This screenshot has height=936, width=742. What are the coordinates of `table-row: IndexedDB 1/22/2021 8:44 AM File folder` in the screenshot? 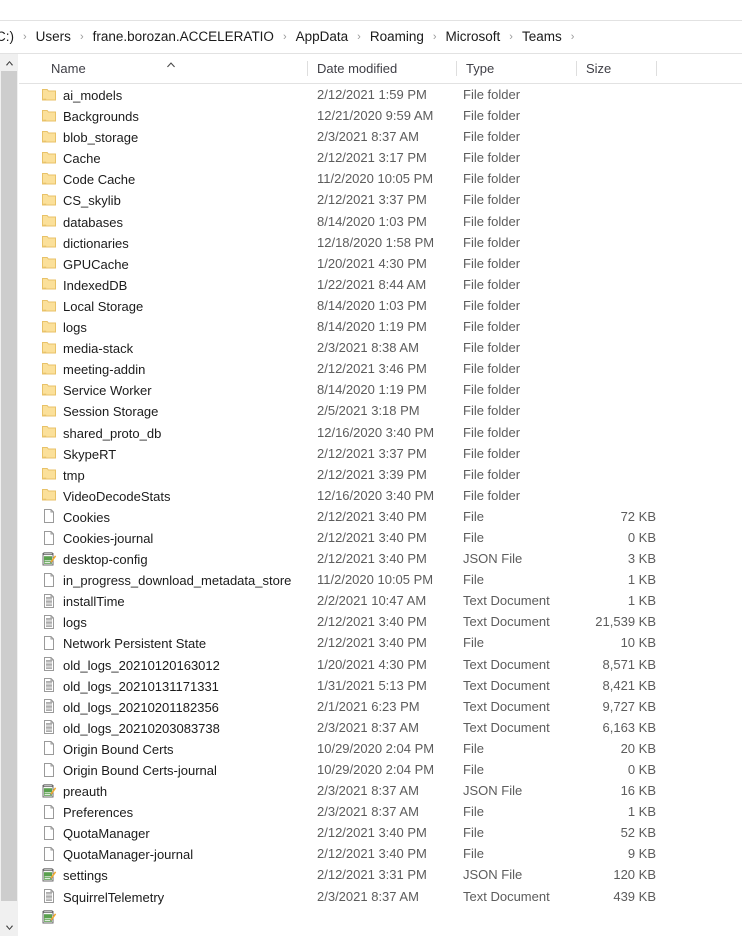 It's located at (380, 284).